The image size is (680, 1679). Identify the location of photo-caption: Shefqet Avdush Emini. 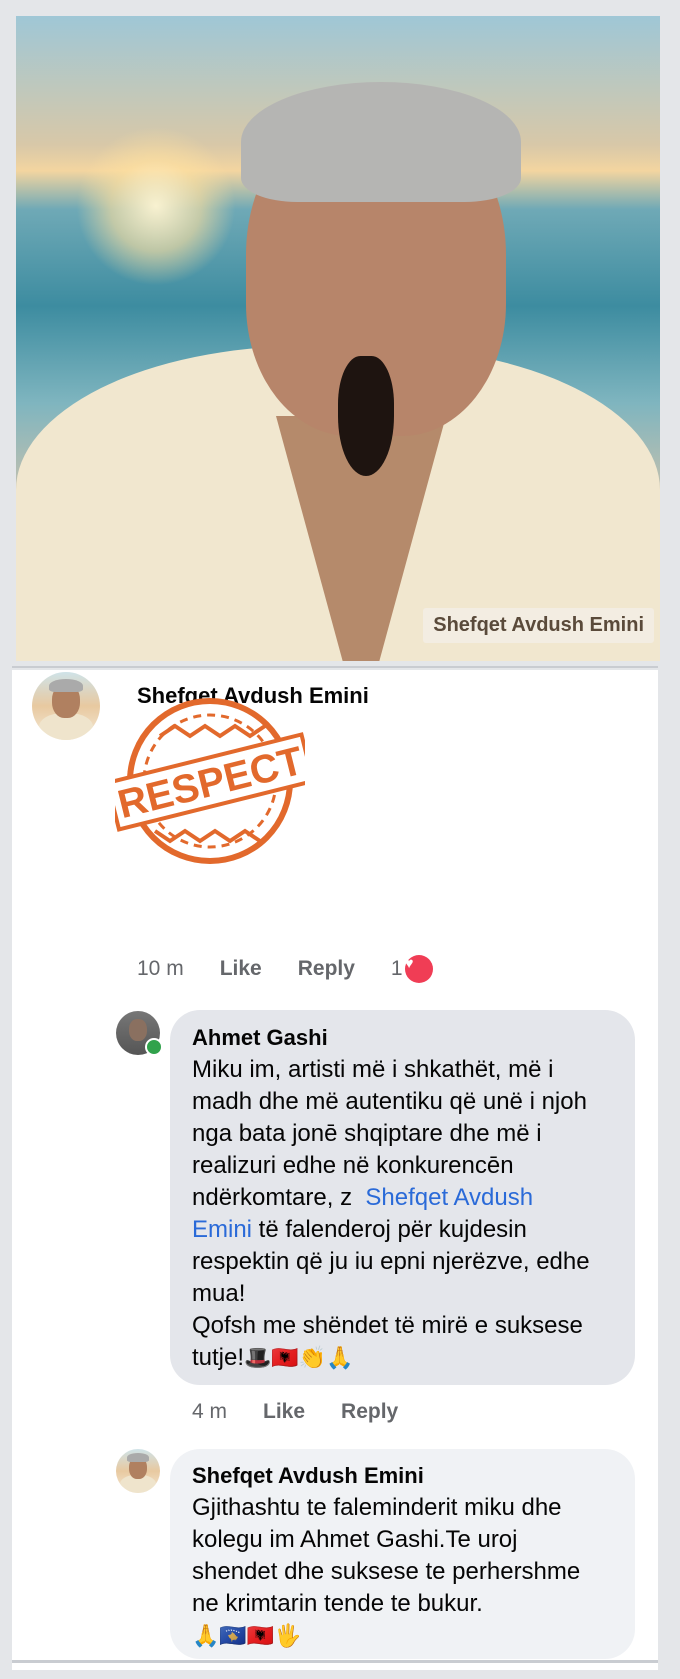
(538, 625).